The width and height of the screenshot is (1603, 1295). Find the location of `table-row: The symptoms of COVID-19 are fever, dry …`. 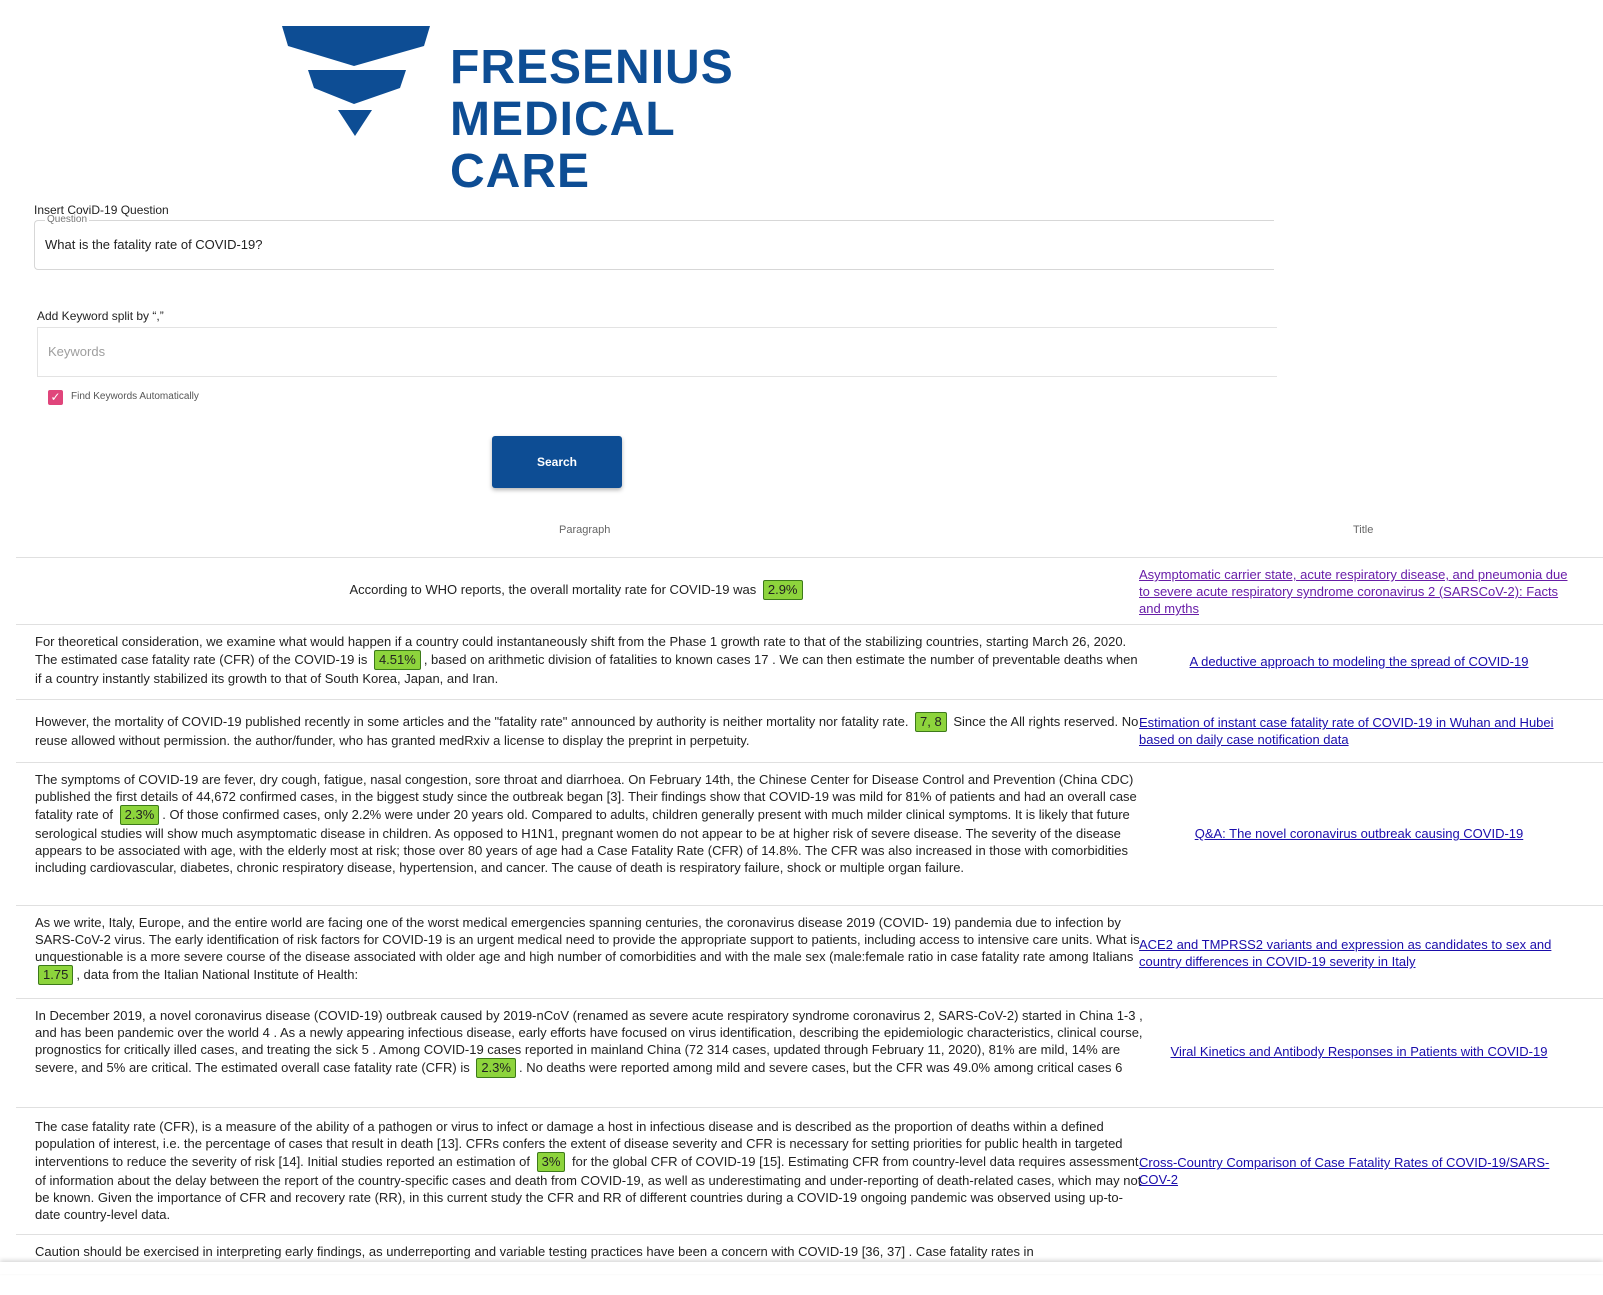

table-row: The symptoms of COVID-19 are fever, dry … is located at coordinates (809, 834).